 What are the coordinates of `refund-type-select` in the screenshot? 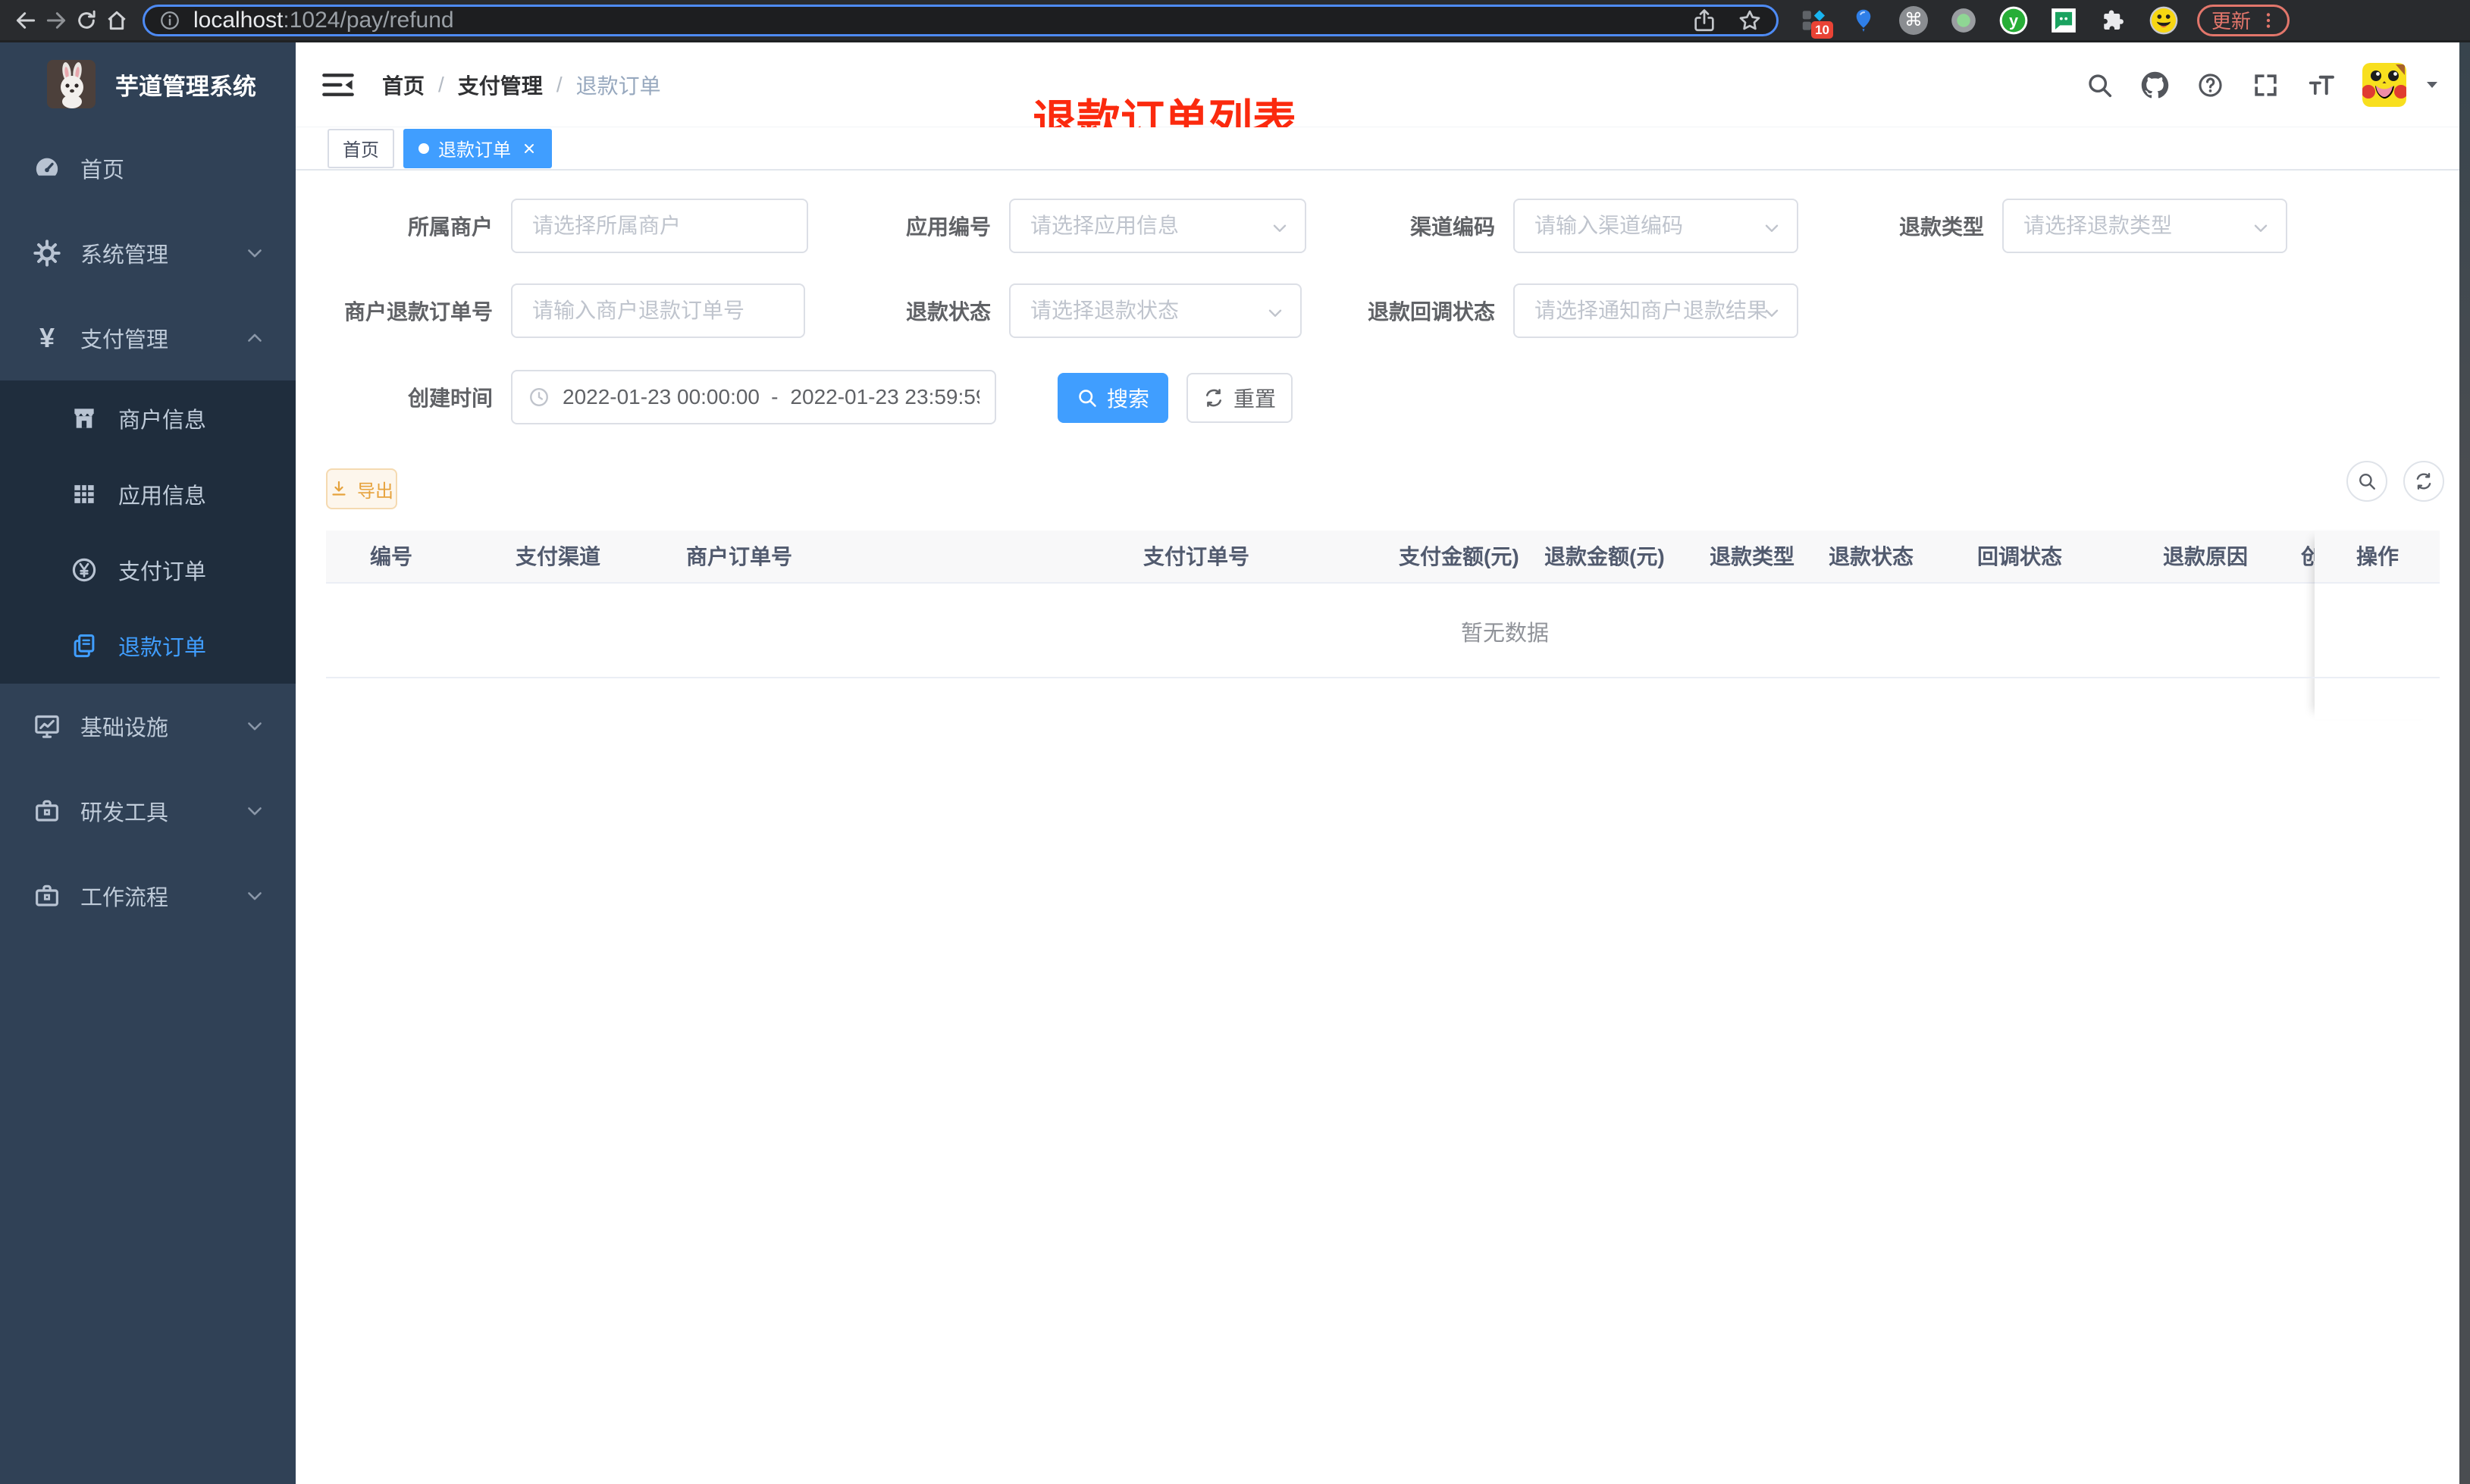 It's located at (2145, 226).